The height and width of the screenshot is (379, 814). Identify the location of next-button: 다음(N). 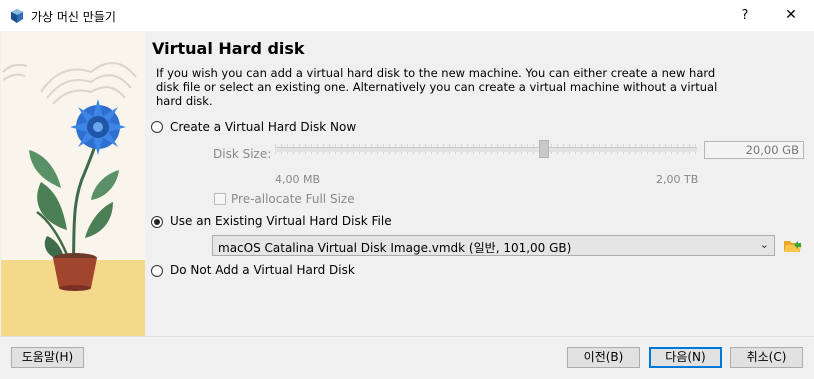
(685, 357).